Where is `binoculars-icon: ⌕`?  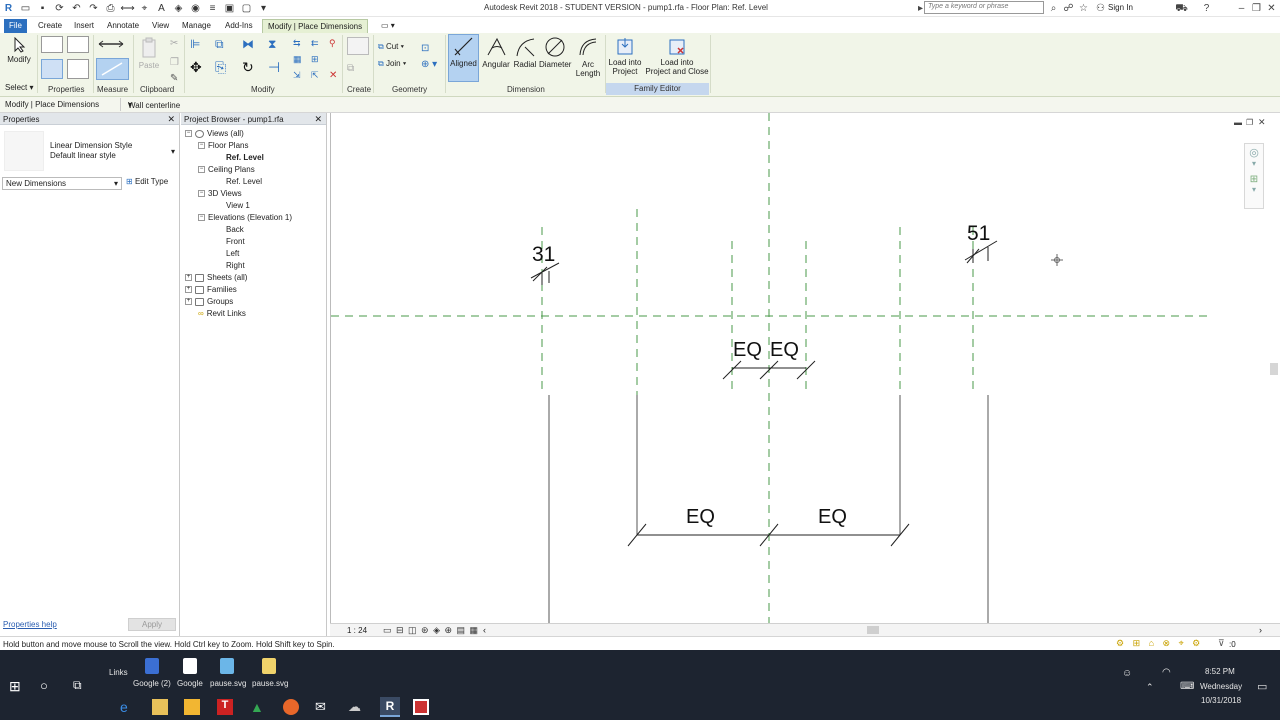 binoculars-icon: ⌕ is located at coordinates (1053, 8).